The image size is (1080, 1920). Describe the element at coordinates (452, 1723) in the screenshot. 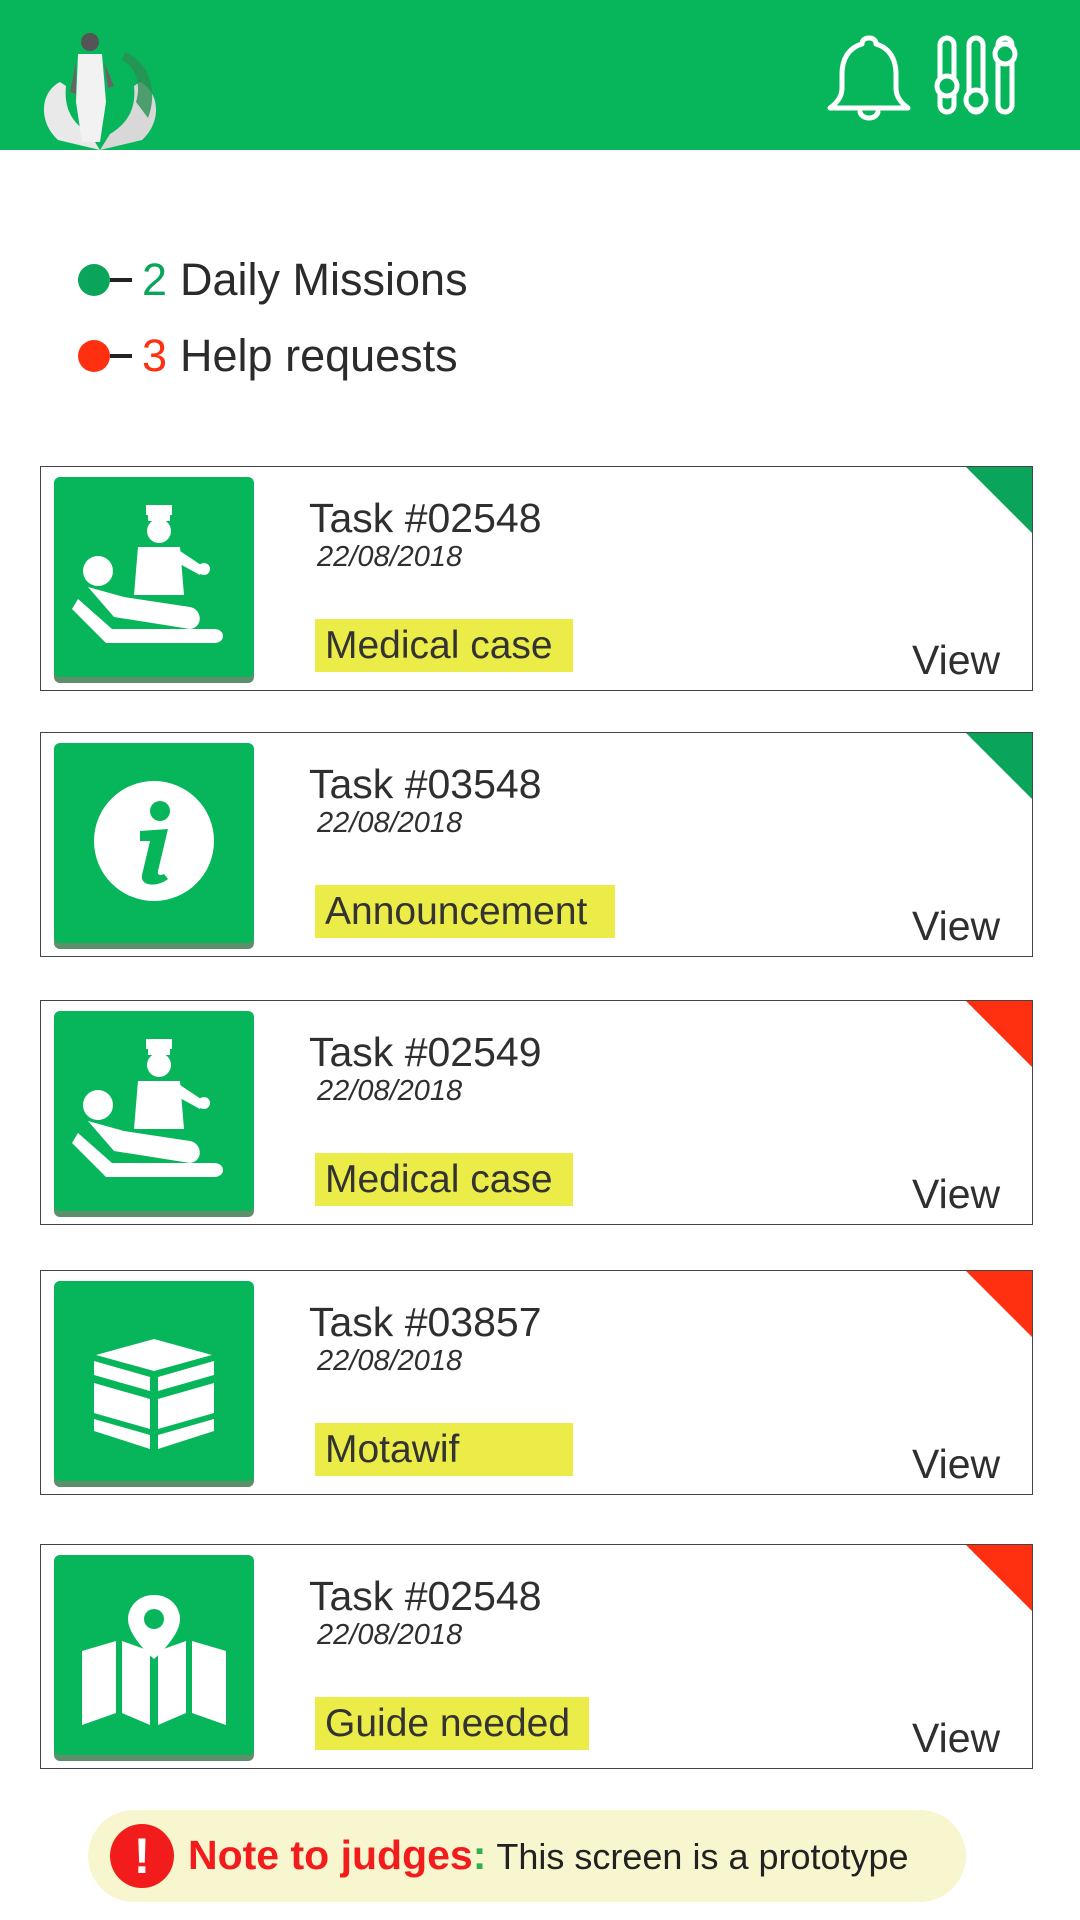

I see `task-category-tag: Guide needed` at that location.